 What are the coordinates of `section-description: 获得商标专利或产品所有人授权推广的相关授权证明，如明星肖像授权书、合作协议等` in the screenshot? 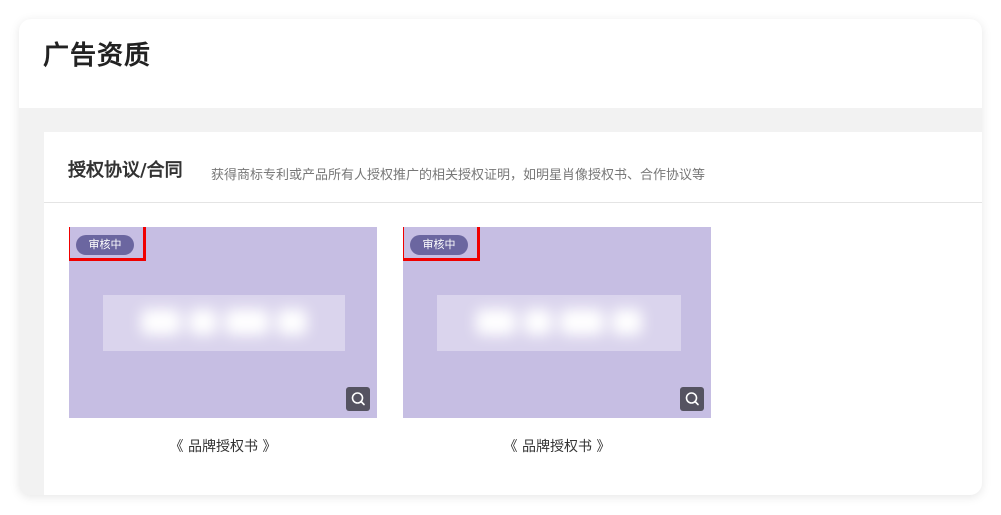 It's located at (458, 175).